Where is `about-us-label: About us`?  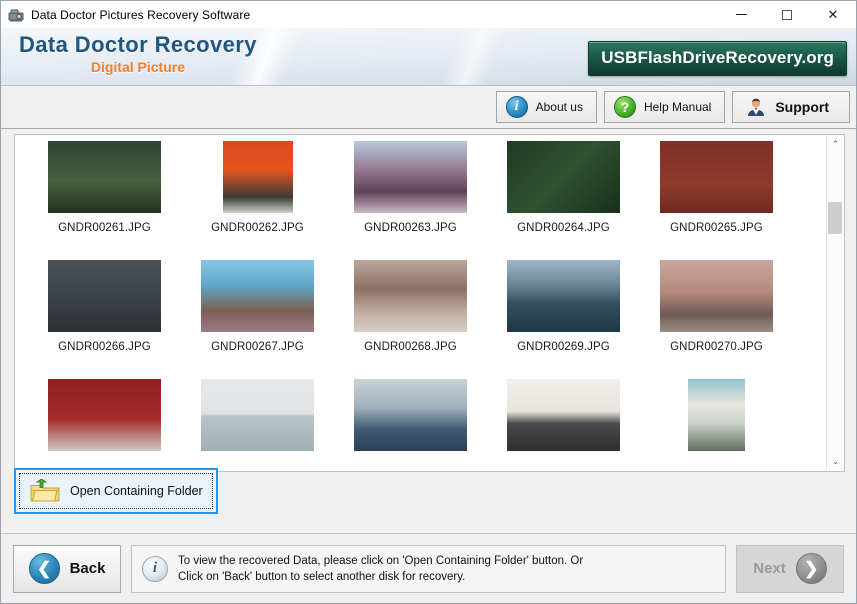
about-us-label: About us is located at coordinates (559, 107).